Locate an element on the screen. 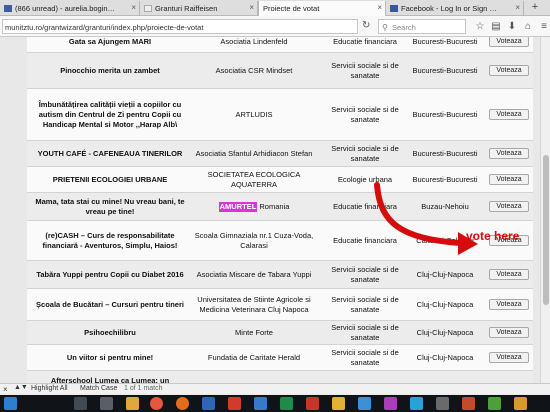 The height and width of the screenshot is (412, 550). page-icon is located at coordinates (148, 8).